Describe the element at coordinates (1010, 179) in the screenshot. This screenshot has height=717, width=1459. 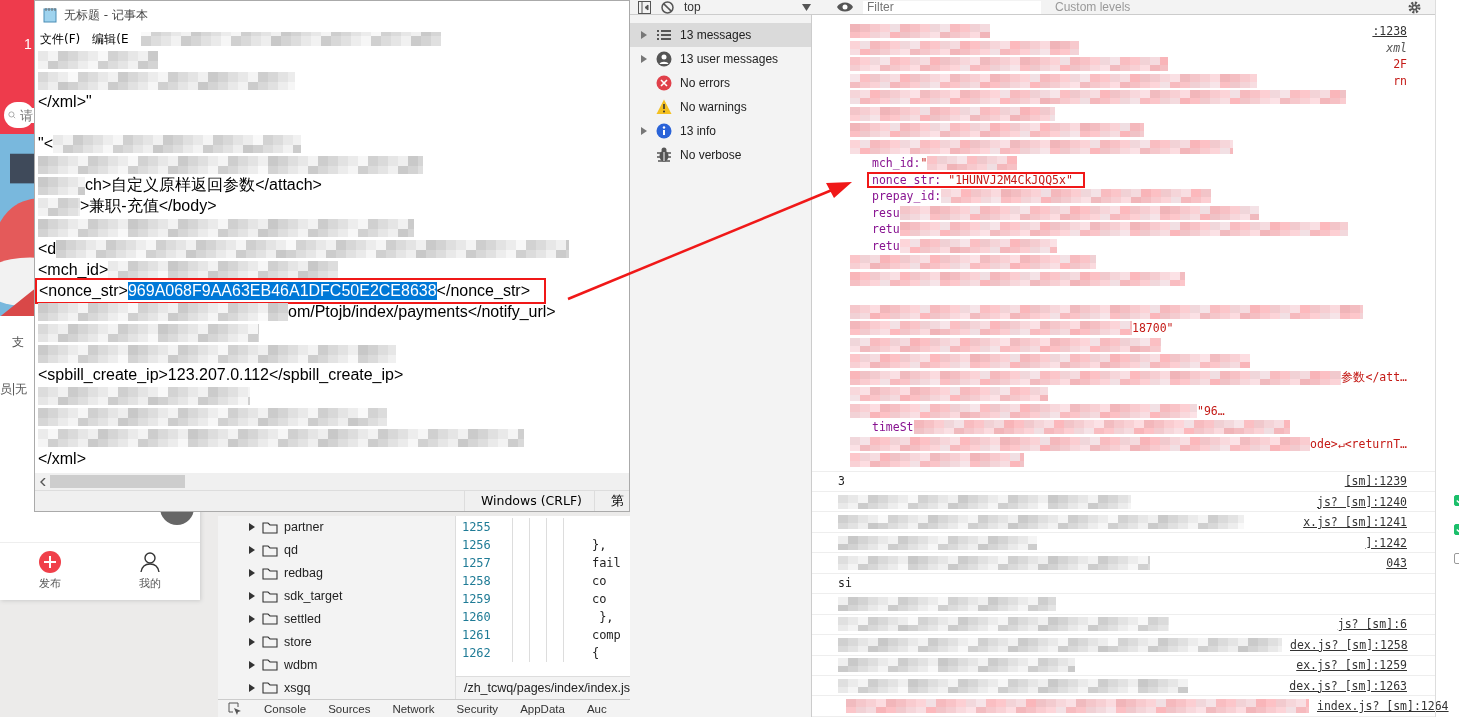
I see `string-value: "1HUNVJ2M4CkJQQ5x"` at that location.